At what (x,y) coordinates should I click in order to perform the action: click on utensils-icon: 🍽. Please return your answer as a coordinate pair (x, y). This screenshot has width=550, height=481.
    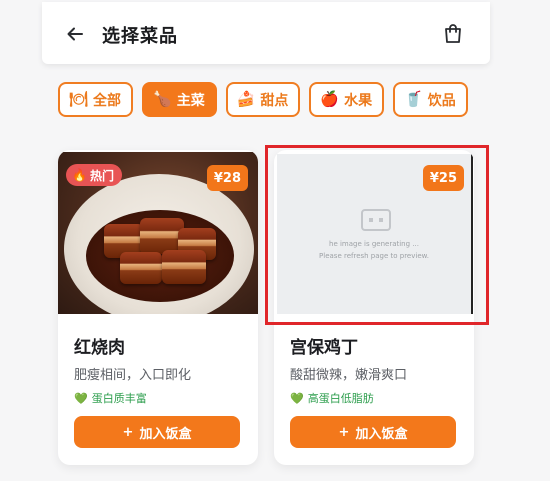
    Looking at the image, I should click on (79, 99).